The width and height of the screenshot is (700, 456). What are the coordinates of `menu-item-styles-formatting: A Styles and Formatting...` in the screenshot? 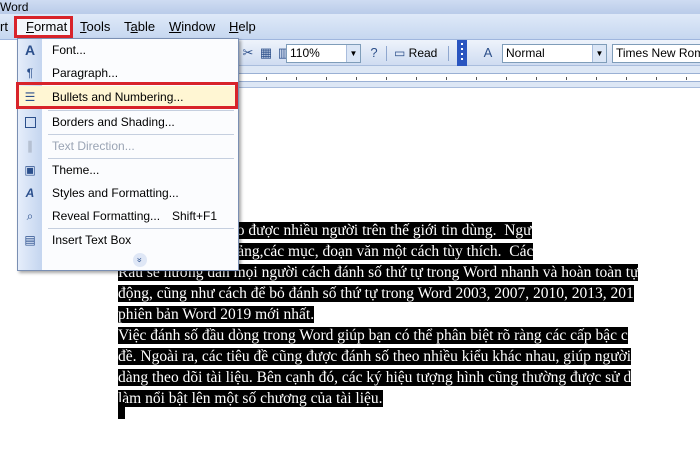 It's located at (128, 193).